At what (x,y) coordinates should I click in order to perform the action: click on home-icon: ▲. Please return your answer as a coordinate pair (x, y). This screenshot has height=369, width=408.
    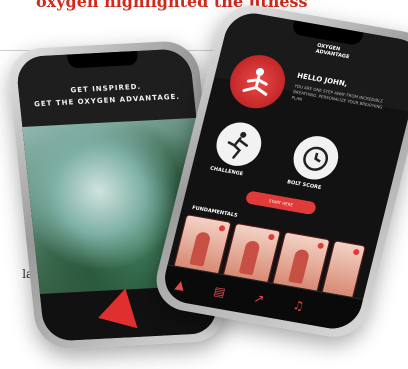
    Looking at the image, I should click on (180, 285).